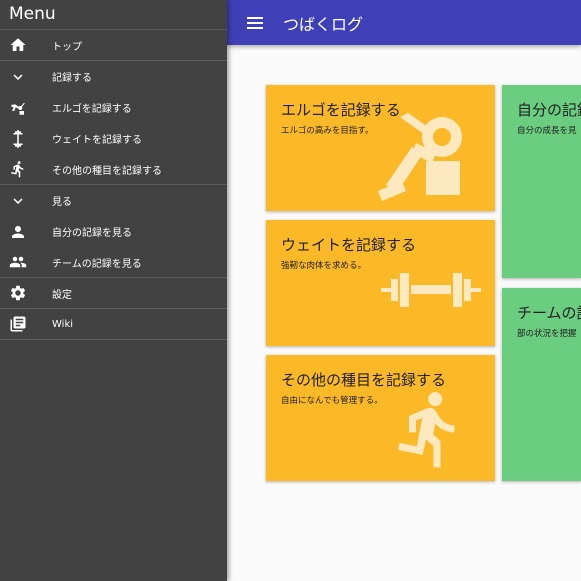 The width and height of the screenshot is (581, 581). Describe the element at coordinates (404, 22) in the screenshot. I see `app-bar: つばくログ` at that location.